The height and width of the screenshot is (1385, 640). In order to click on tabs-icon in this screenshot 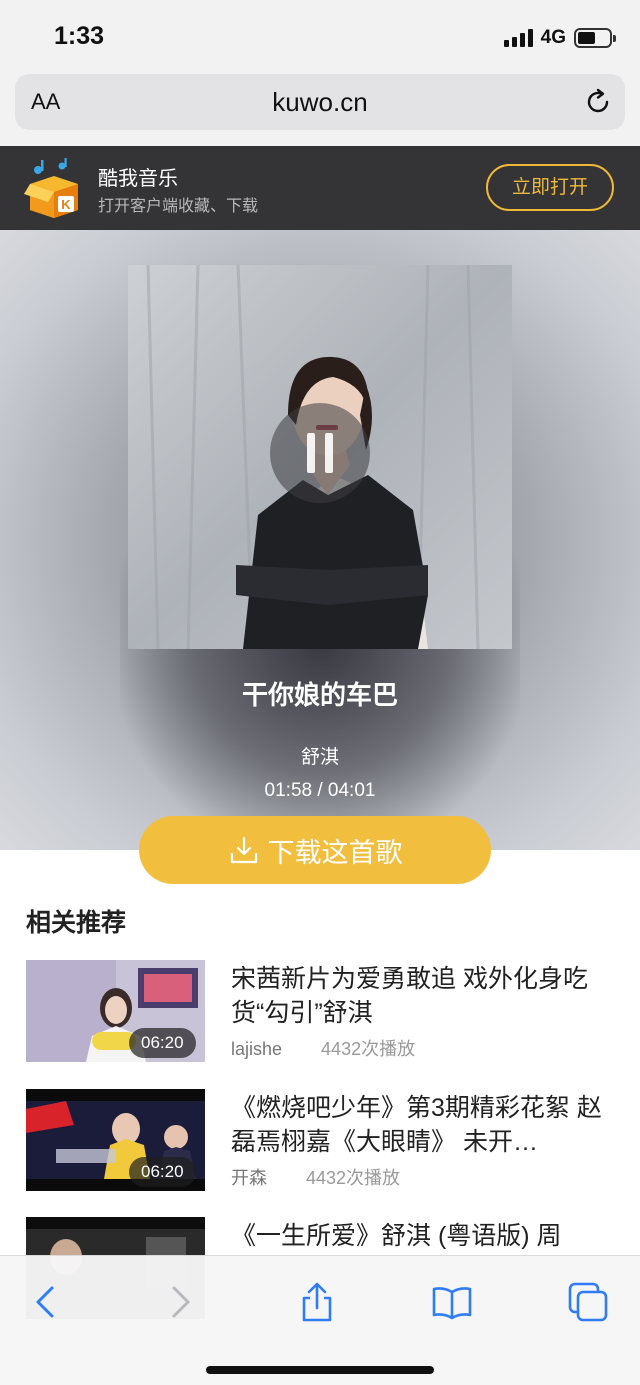, I will do `click(588, 1302)`.